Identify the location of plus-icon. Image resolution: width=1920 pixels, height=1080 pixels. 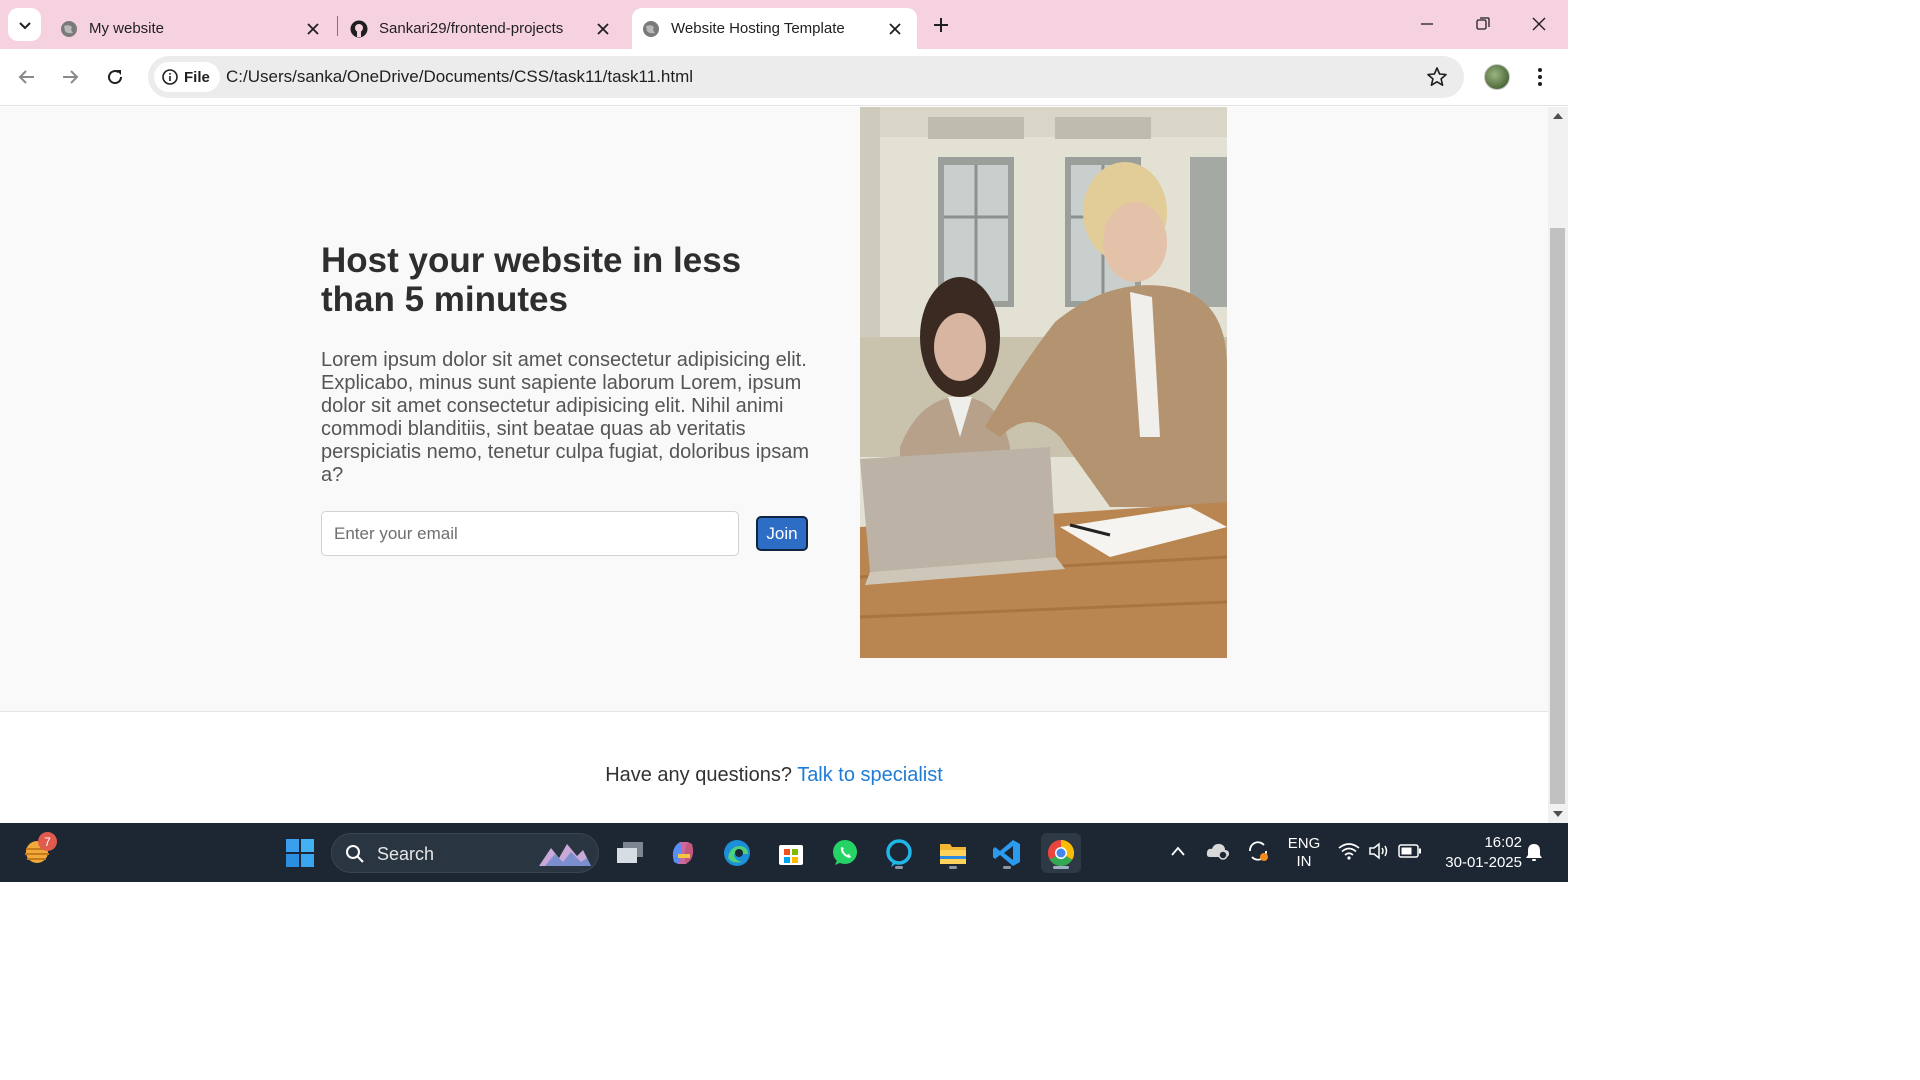
(941, 25).